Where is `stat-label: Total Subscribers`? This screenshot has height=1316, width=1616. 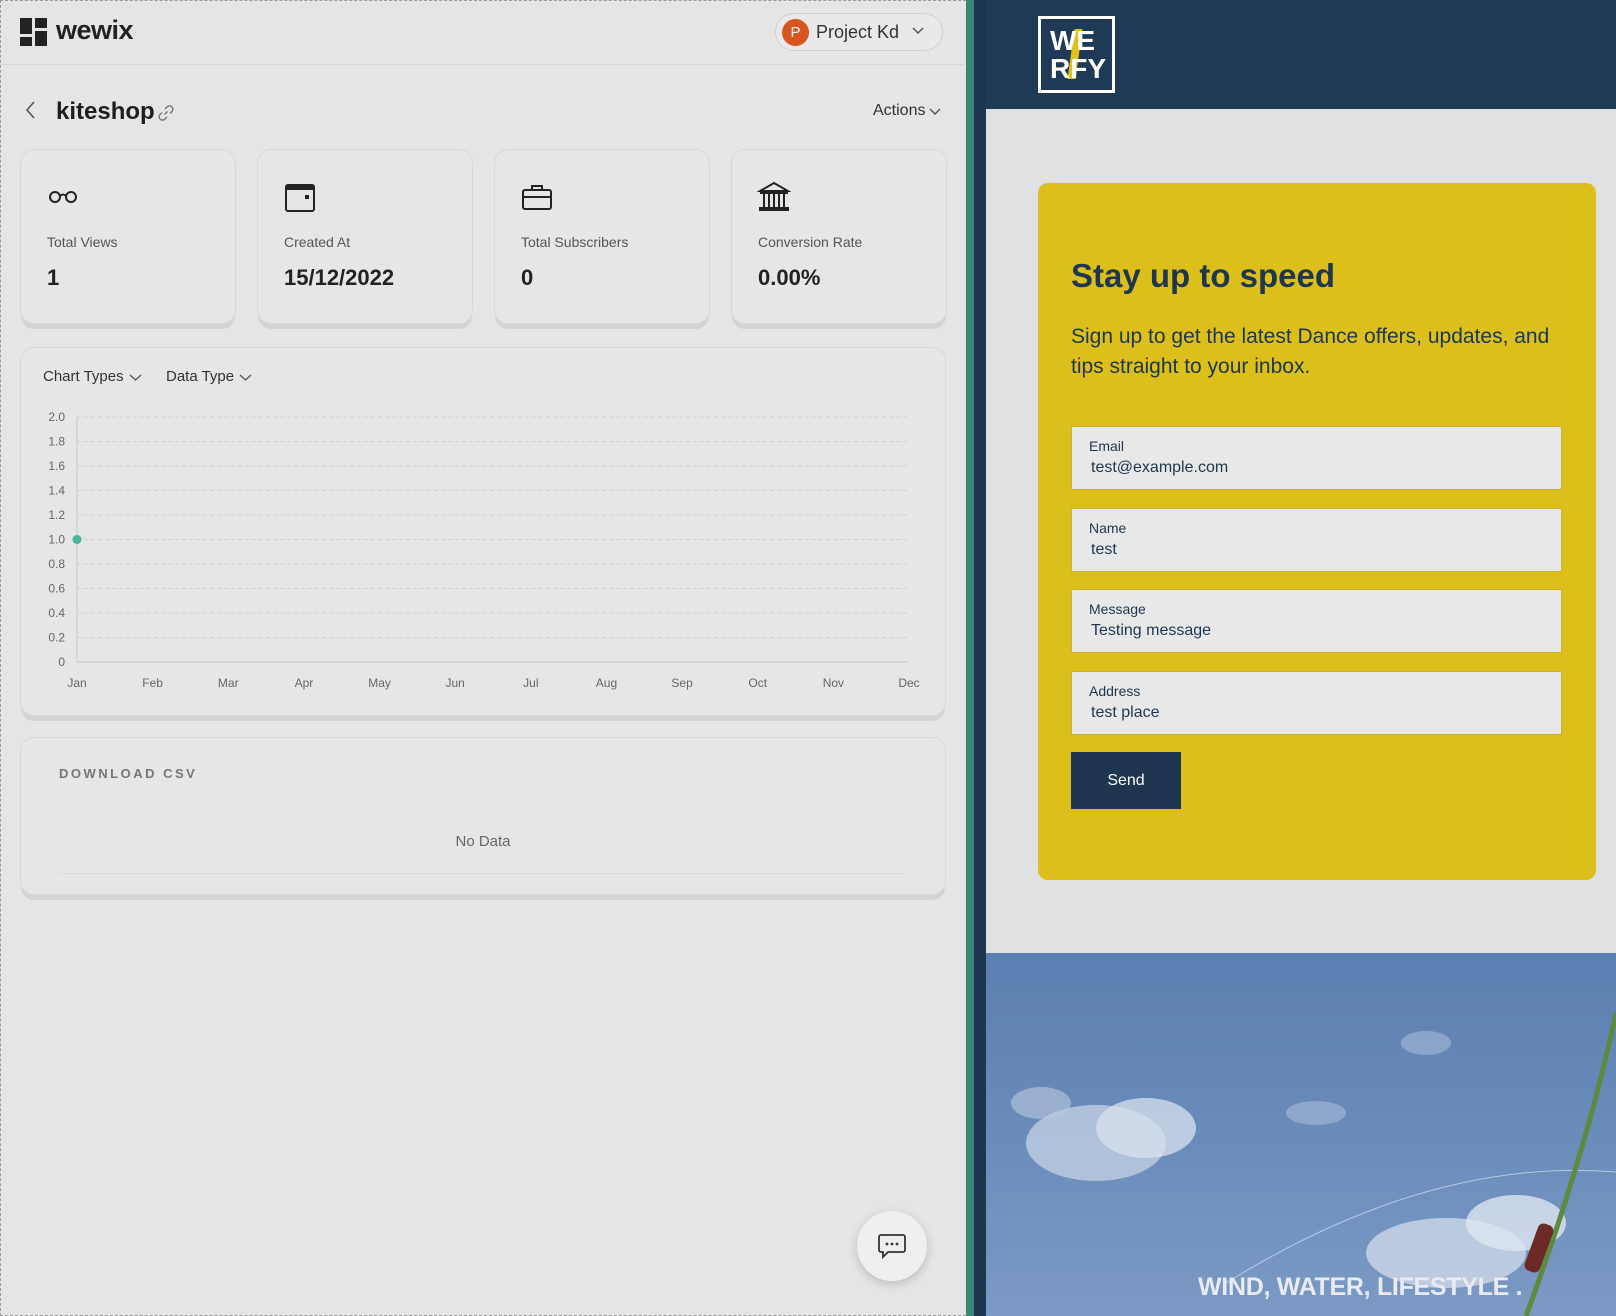 stat-label: Total Subscribers is located at coordinates (575, 242).